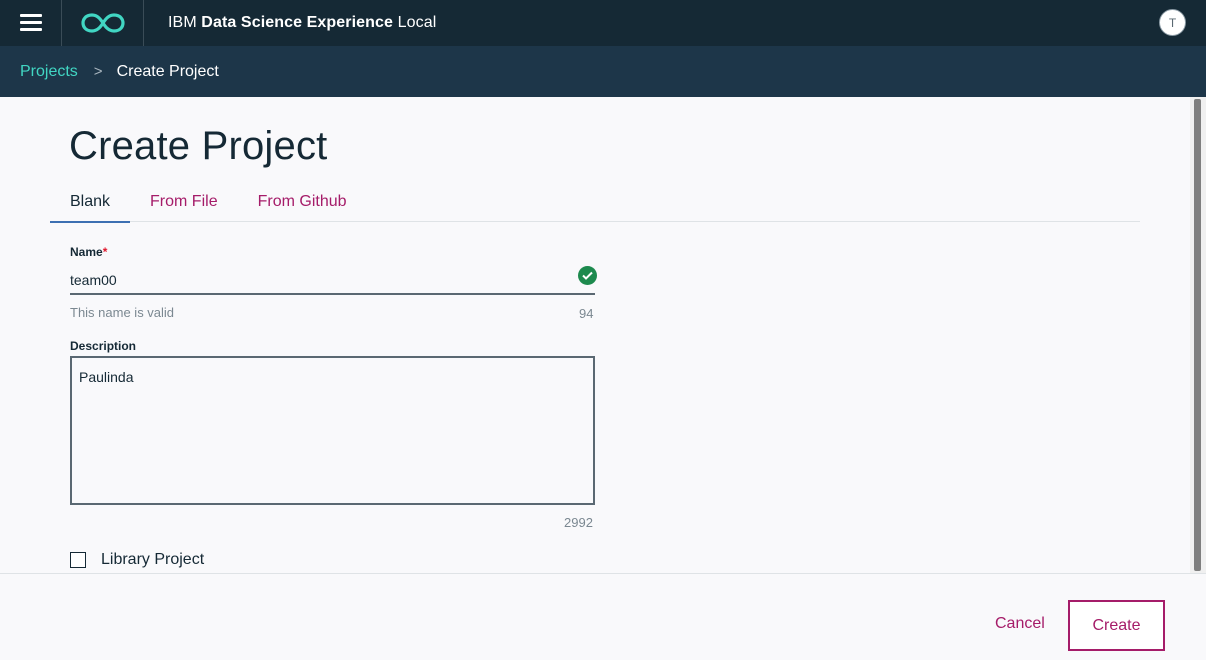 The width and height of the screenshot is (1206, 660). What do you see at coordinates (595, 204) in the screenshot?
I see `project-source-tabs: Blank From File From Github` at bounding box center [595, 204].